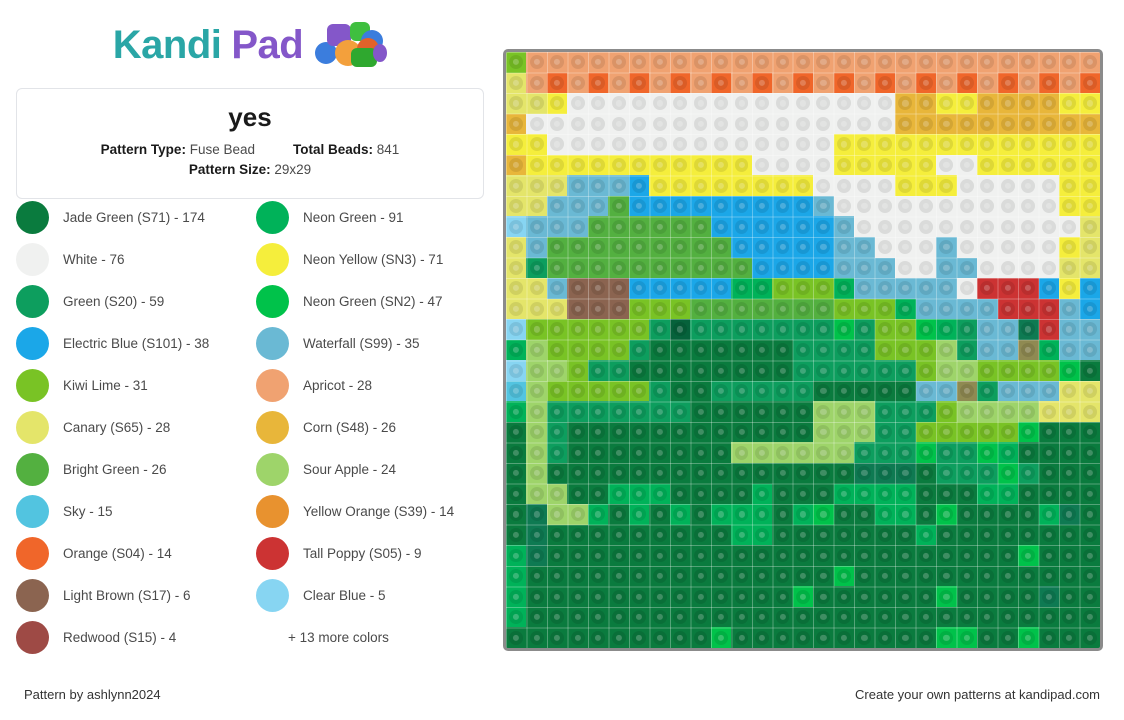 Image resolution: width=1124 pixels, height=720 pixels. What do you see at coordinates (372, 259) in the screenshot?
I see `legend-item: Neon Yellow (SN3) - 71` at bounding box center [372, 259].